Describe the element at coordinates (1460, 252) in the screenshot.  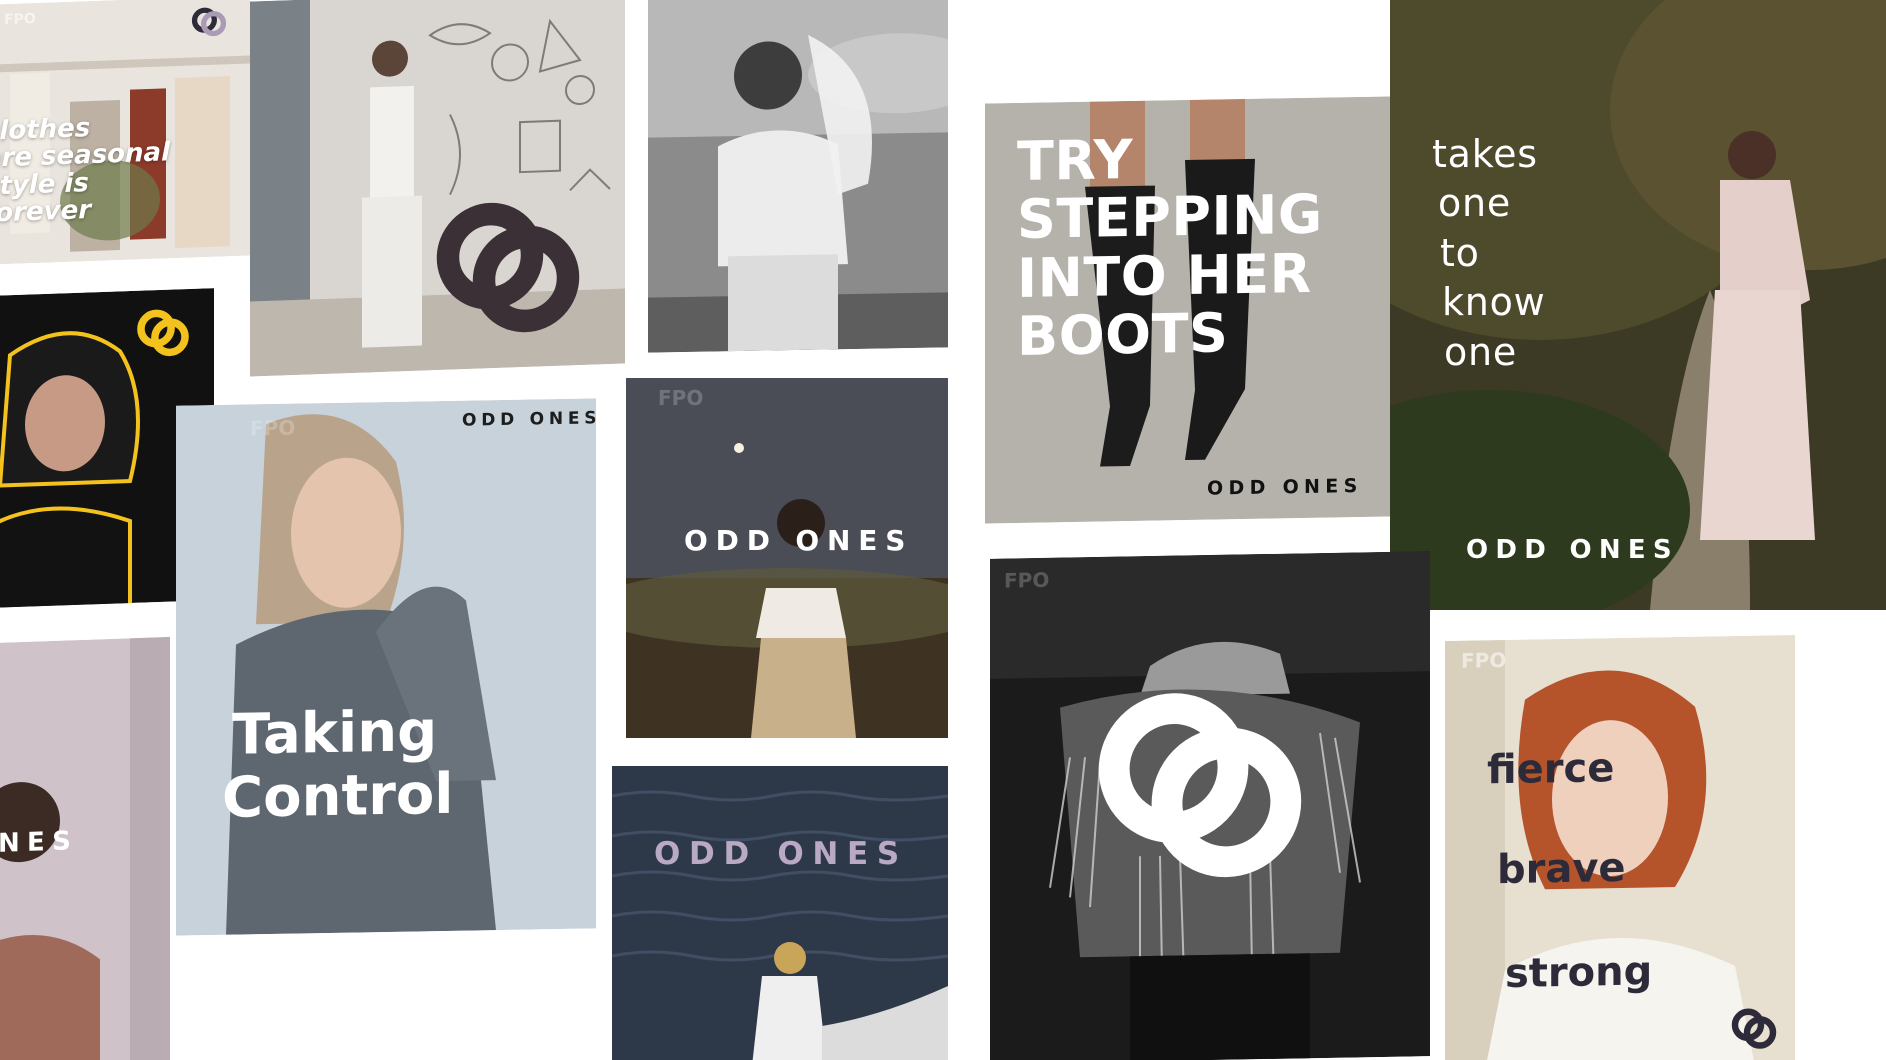
I see `quote-line: to` at that location.